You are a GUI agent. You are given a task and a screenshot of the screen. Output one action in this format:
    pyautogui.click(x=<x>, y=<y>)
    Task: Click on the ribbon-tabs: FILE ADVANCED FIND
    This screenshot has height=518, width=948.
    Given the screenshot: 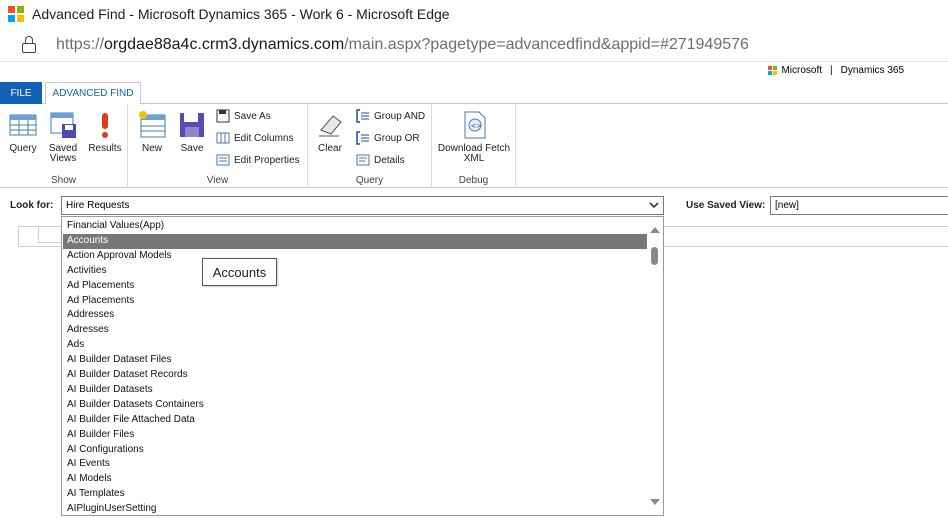 What is the action you would take?
    pyautogui.click(x=474, y=93)
    